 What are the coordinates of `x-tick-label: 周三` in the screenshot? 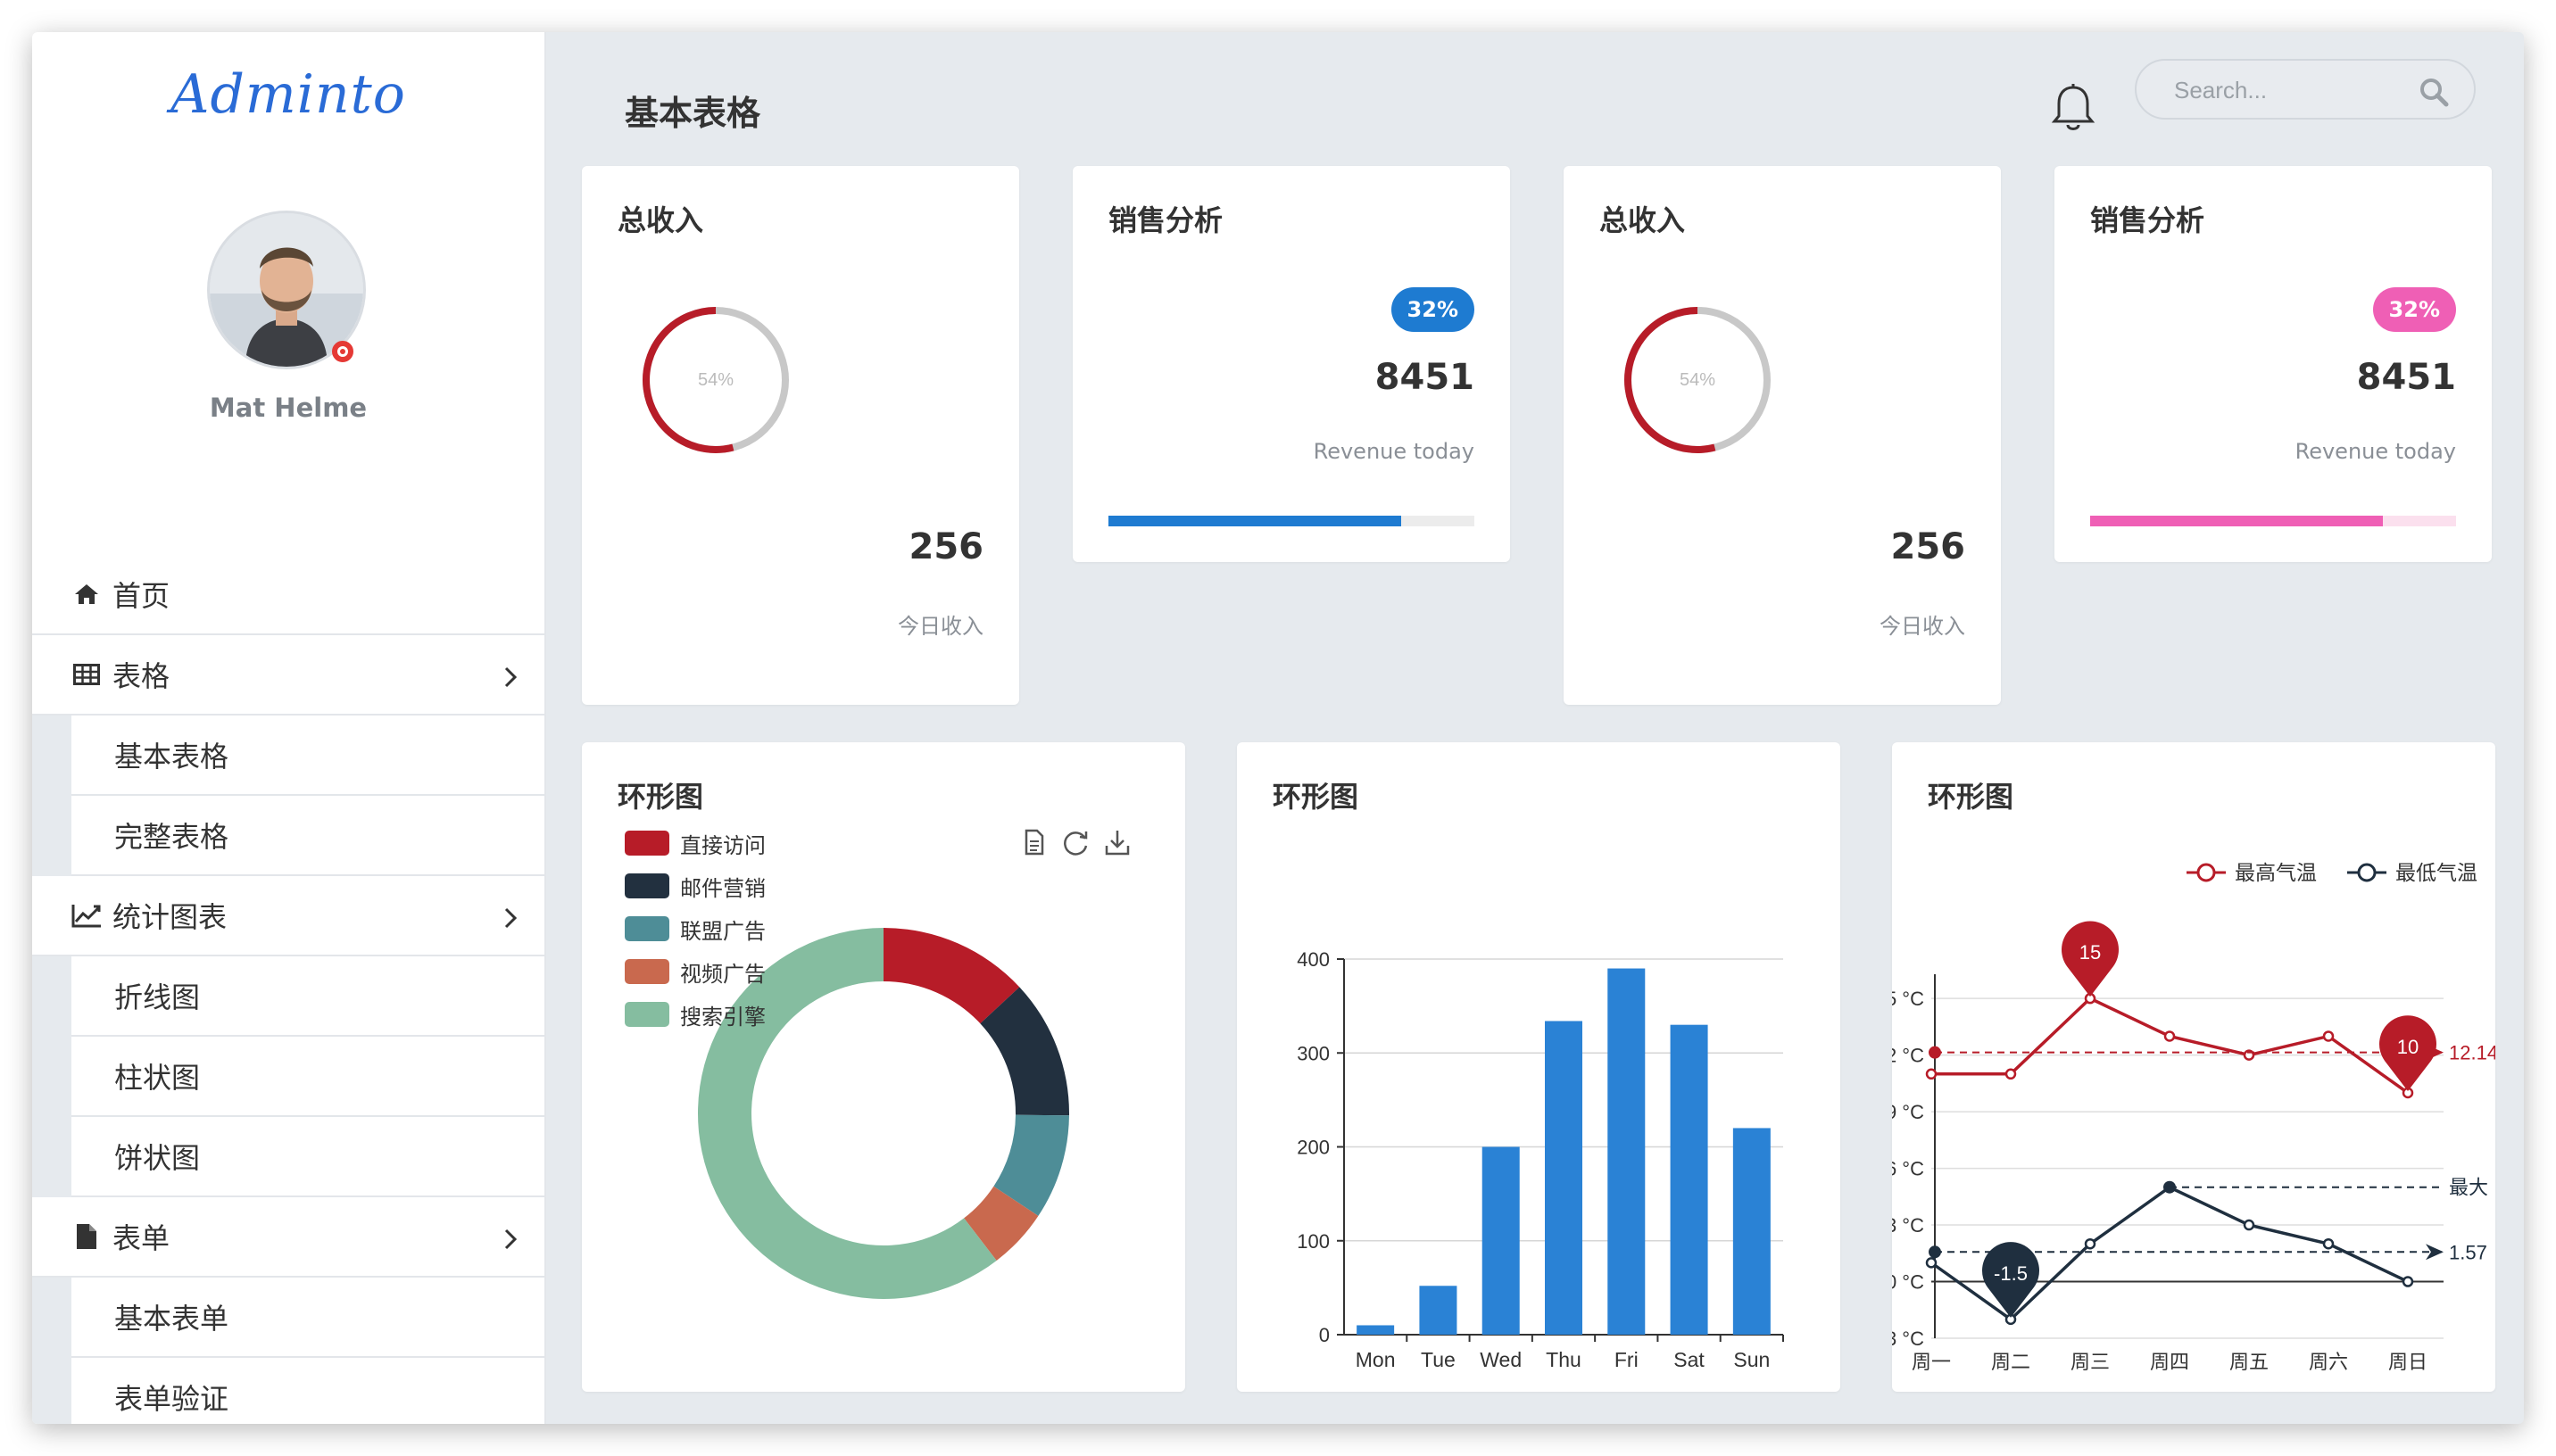 It's located at (2090, 1362).